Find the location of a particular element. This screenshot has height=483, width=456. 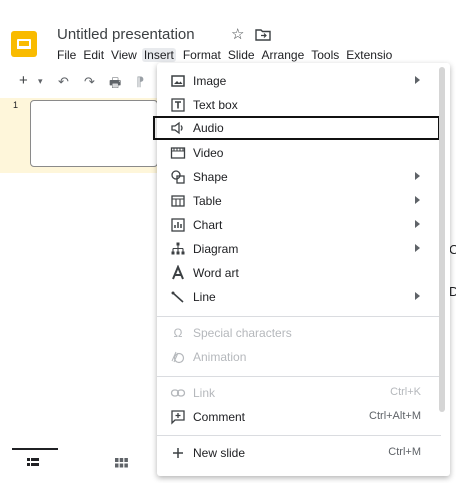

menu-scrollbar is located at coordinates (442, 239).